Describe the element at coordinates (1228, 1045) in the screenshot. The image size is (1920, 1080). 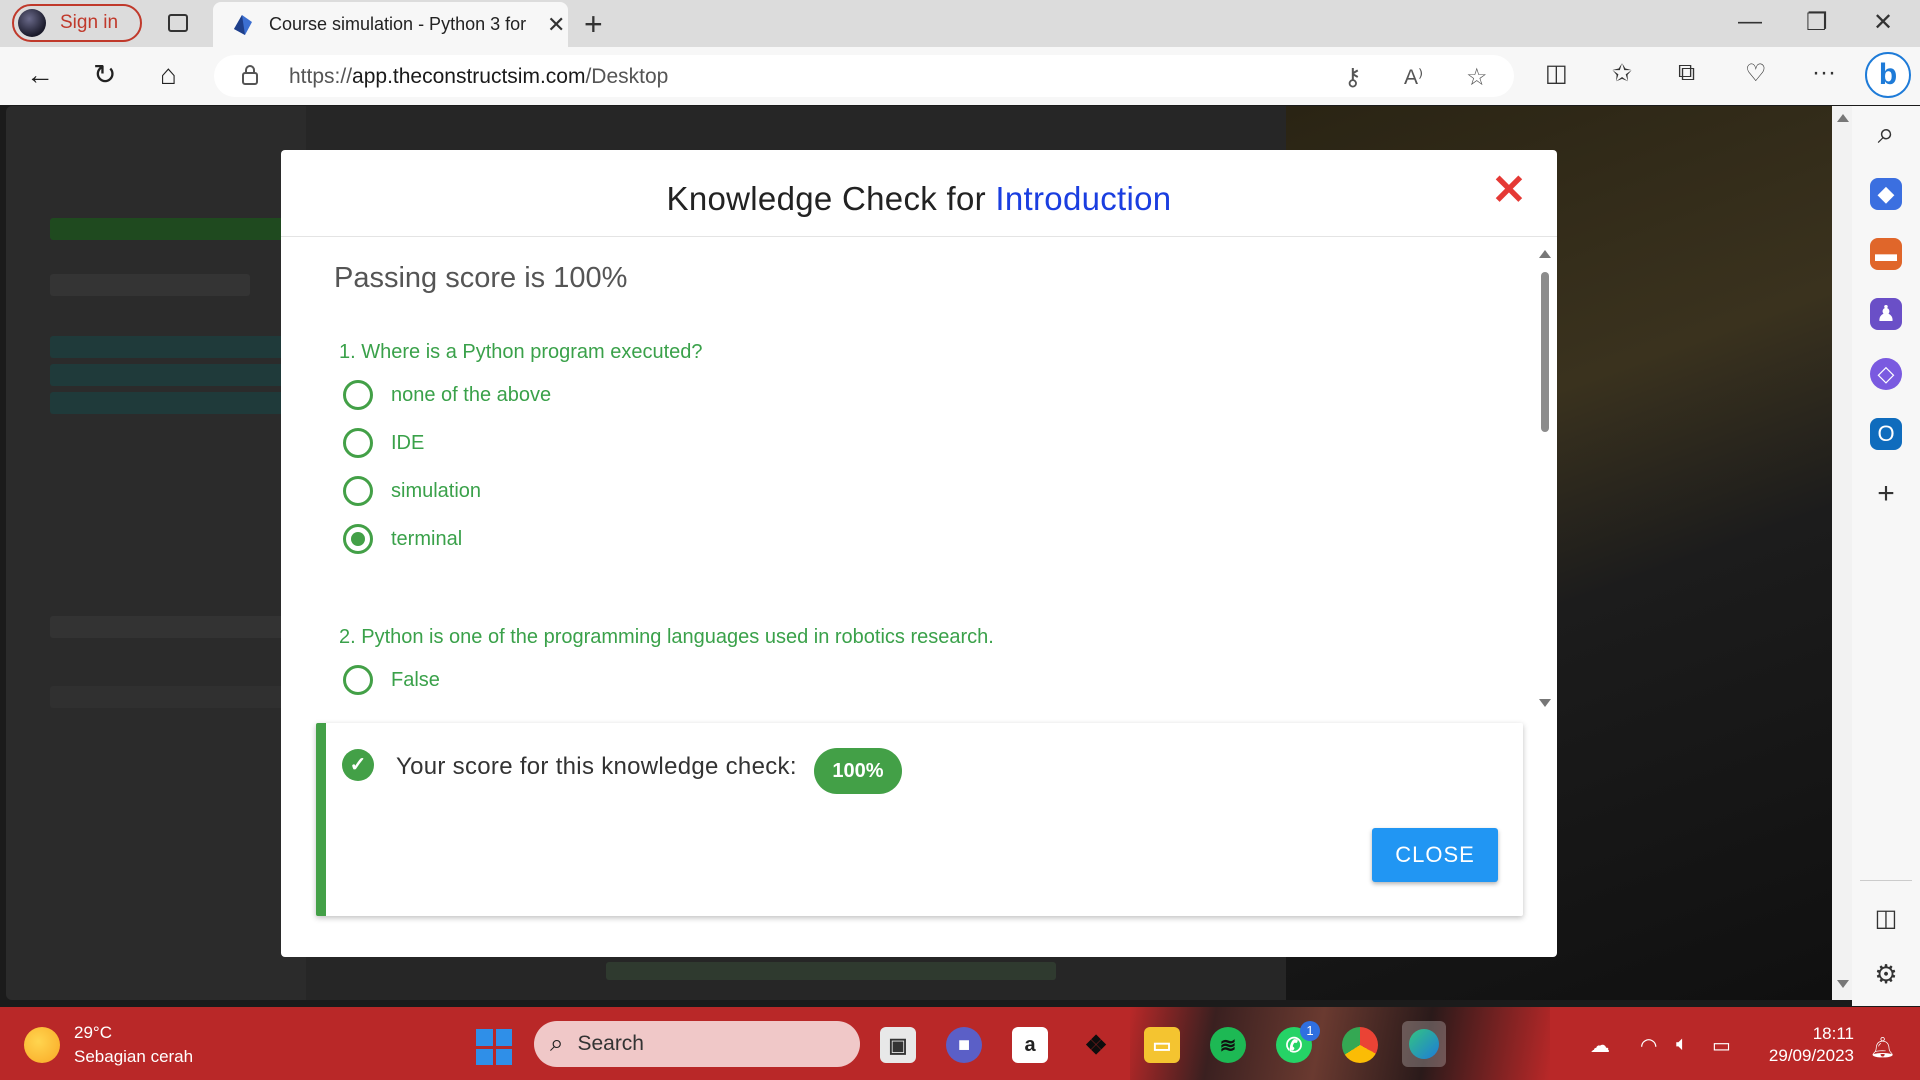
I see `spotify-icon: ≋` at that location.